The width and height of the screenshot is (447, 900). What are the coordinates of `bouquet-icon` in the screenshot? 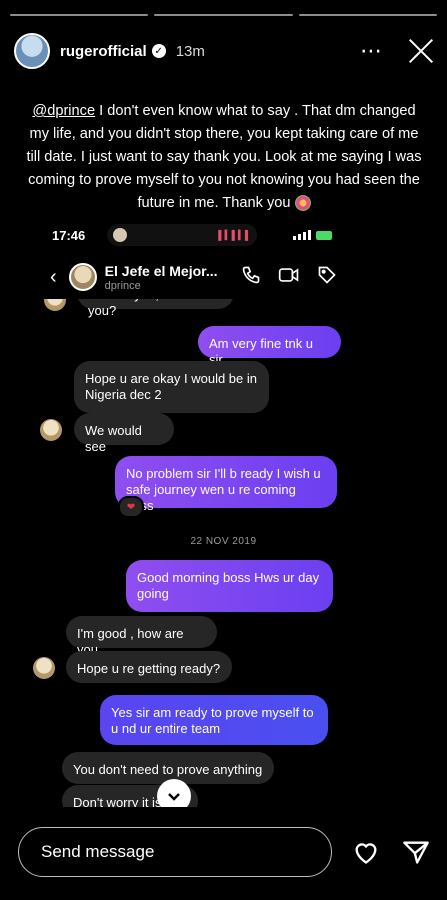 It's located at (302, 203).